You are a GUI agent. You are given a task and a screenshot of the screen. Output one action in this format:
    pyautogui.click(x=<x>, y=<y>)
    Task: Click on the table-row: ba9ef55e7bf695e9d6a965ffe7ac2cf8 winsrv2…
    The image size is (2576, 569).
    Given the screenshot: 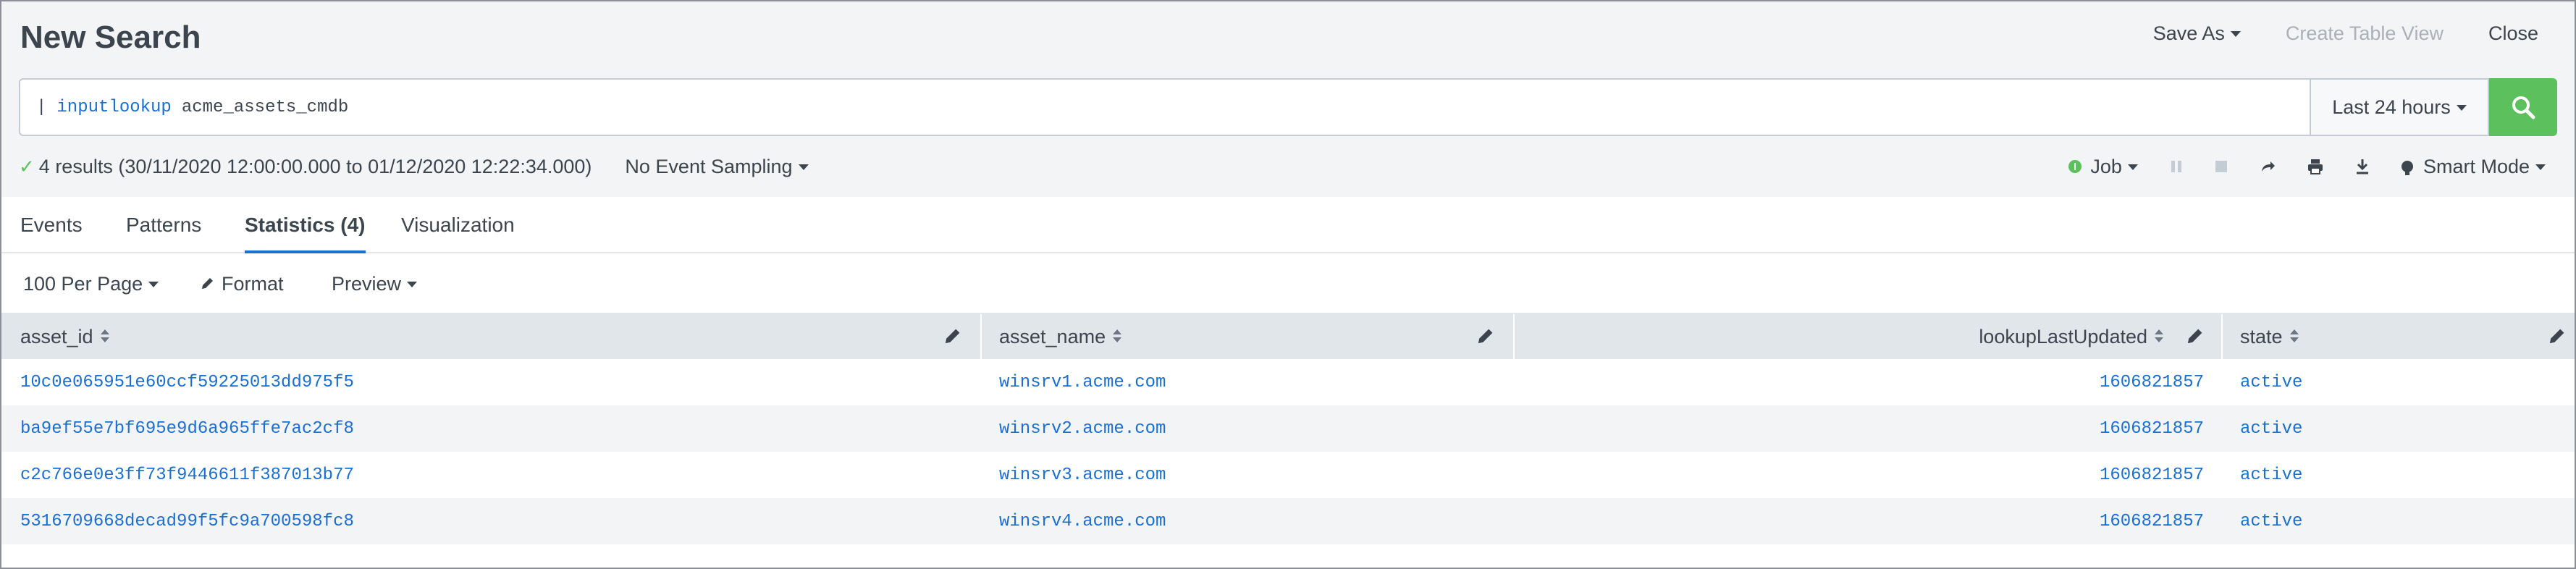 What is the action you would take?
    pyautogui.click(x=1288, y=428)
    